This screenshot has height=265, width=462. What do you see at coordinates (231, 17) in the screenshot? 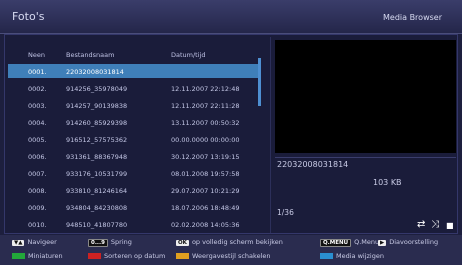
I see `title-bar: Foto's Media Browser` at bounding box center [231, 17].